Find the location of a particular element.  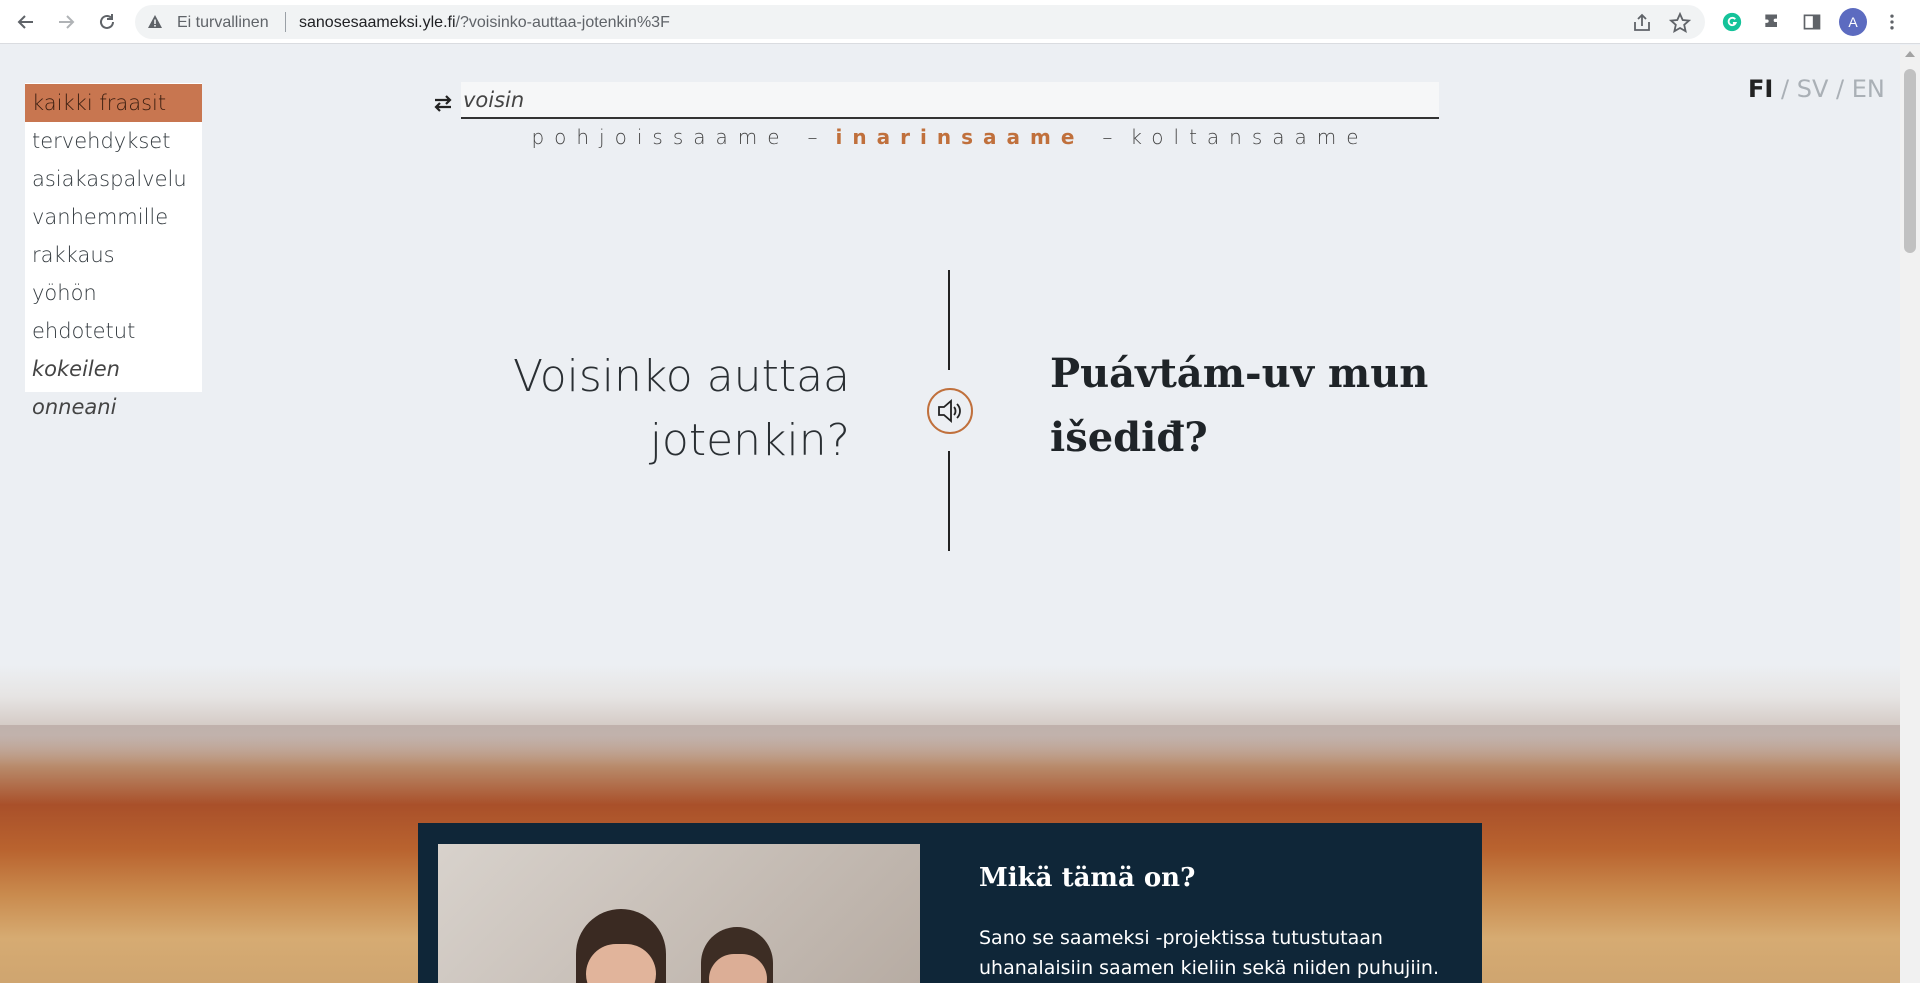

sidebar-item-kaikki-fraasit: kaikki fraasit is located at coordinates (113, 103).